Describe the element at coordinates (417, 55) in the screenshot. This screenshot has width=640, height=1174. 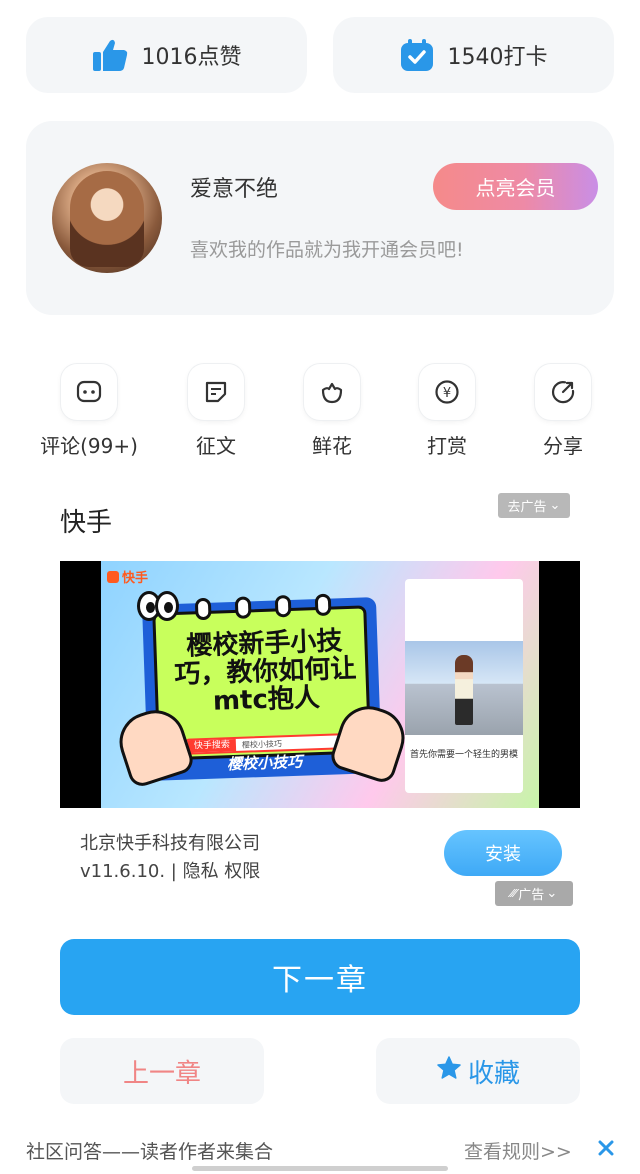
I see `calendar-check-icon` at that location.